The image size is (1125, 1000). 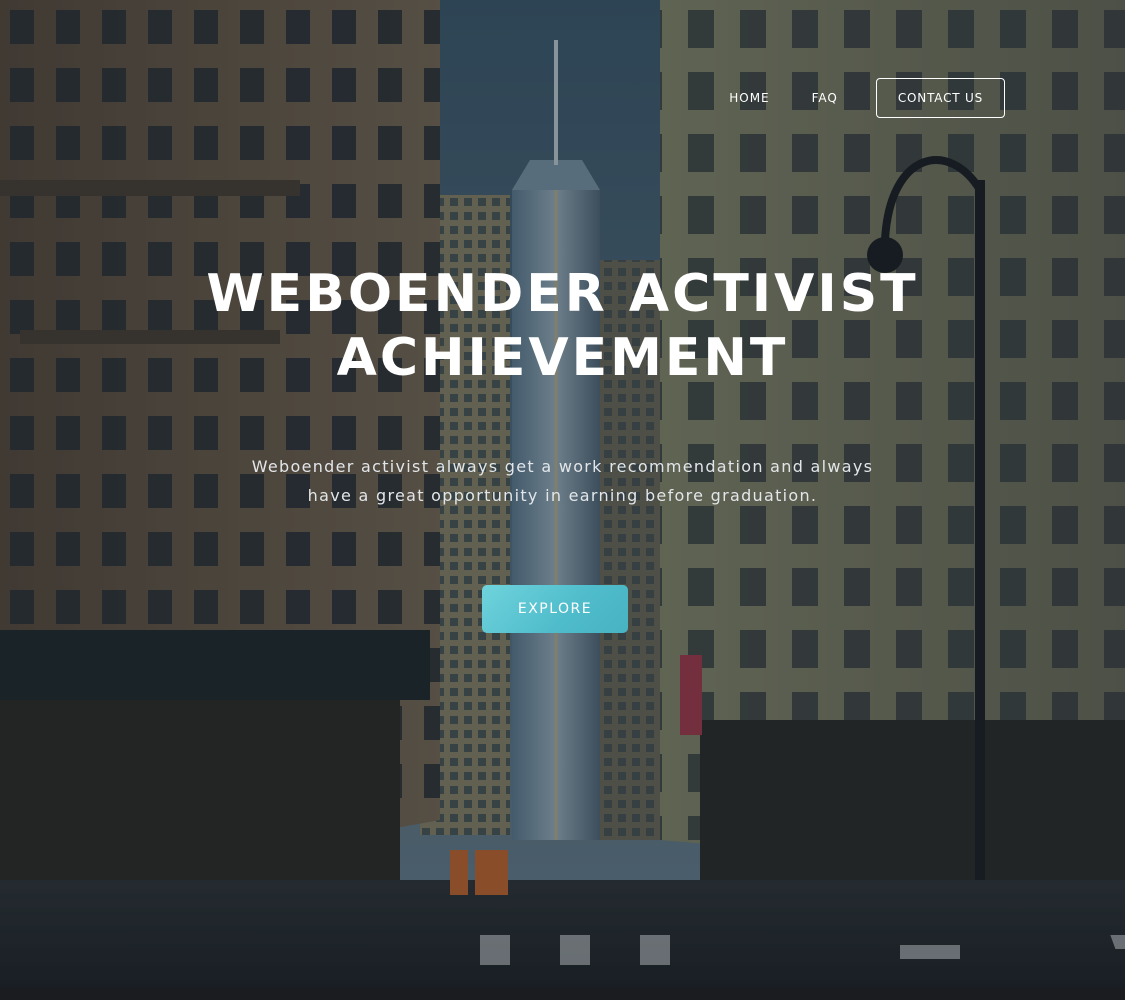 What do you see at coordinates (555, 609) in the screenshot?
I see `explore-button: EXPLORE` at bounding box center [555, 609].